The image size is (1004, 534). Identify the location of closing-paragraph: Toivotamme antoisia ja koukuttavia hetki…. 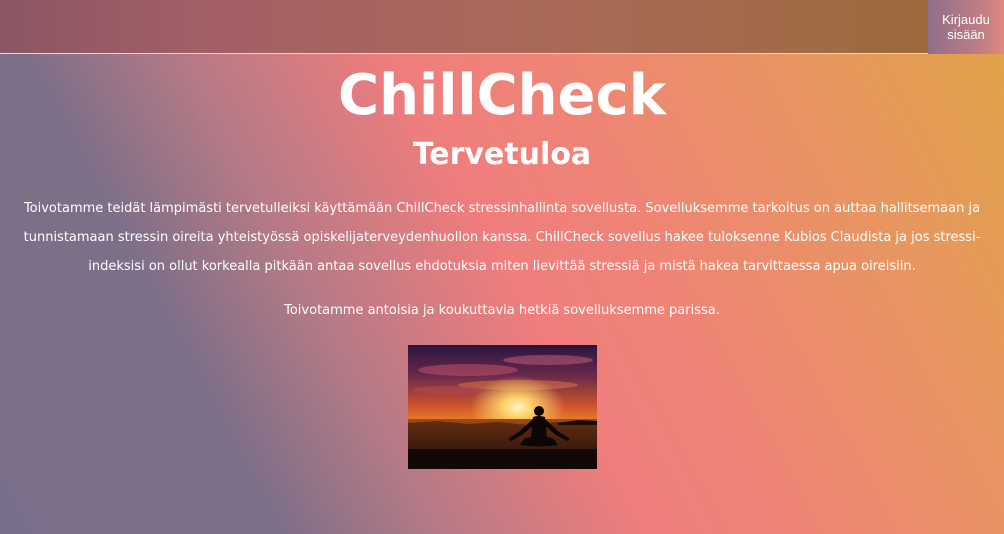
(502, 310).